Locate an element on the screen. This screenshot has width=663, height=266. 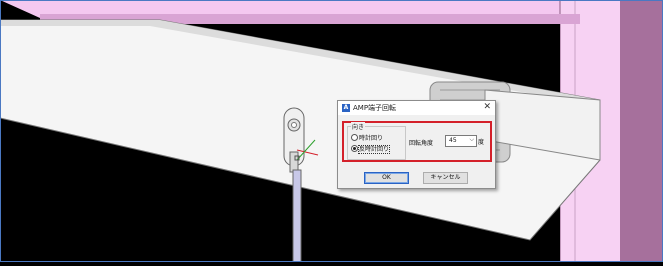
rotation-angle-select: 45 ⌵ is located at coordinates (461, 141).